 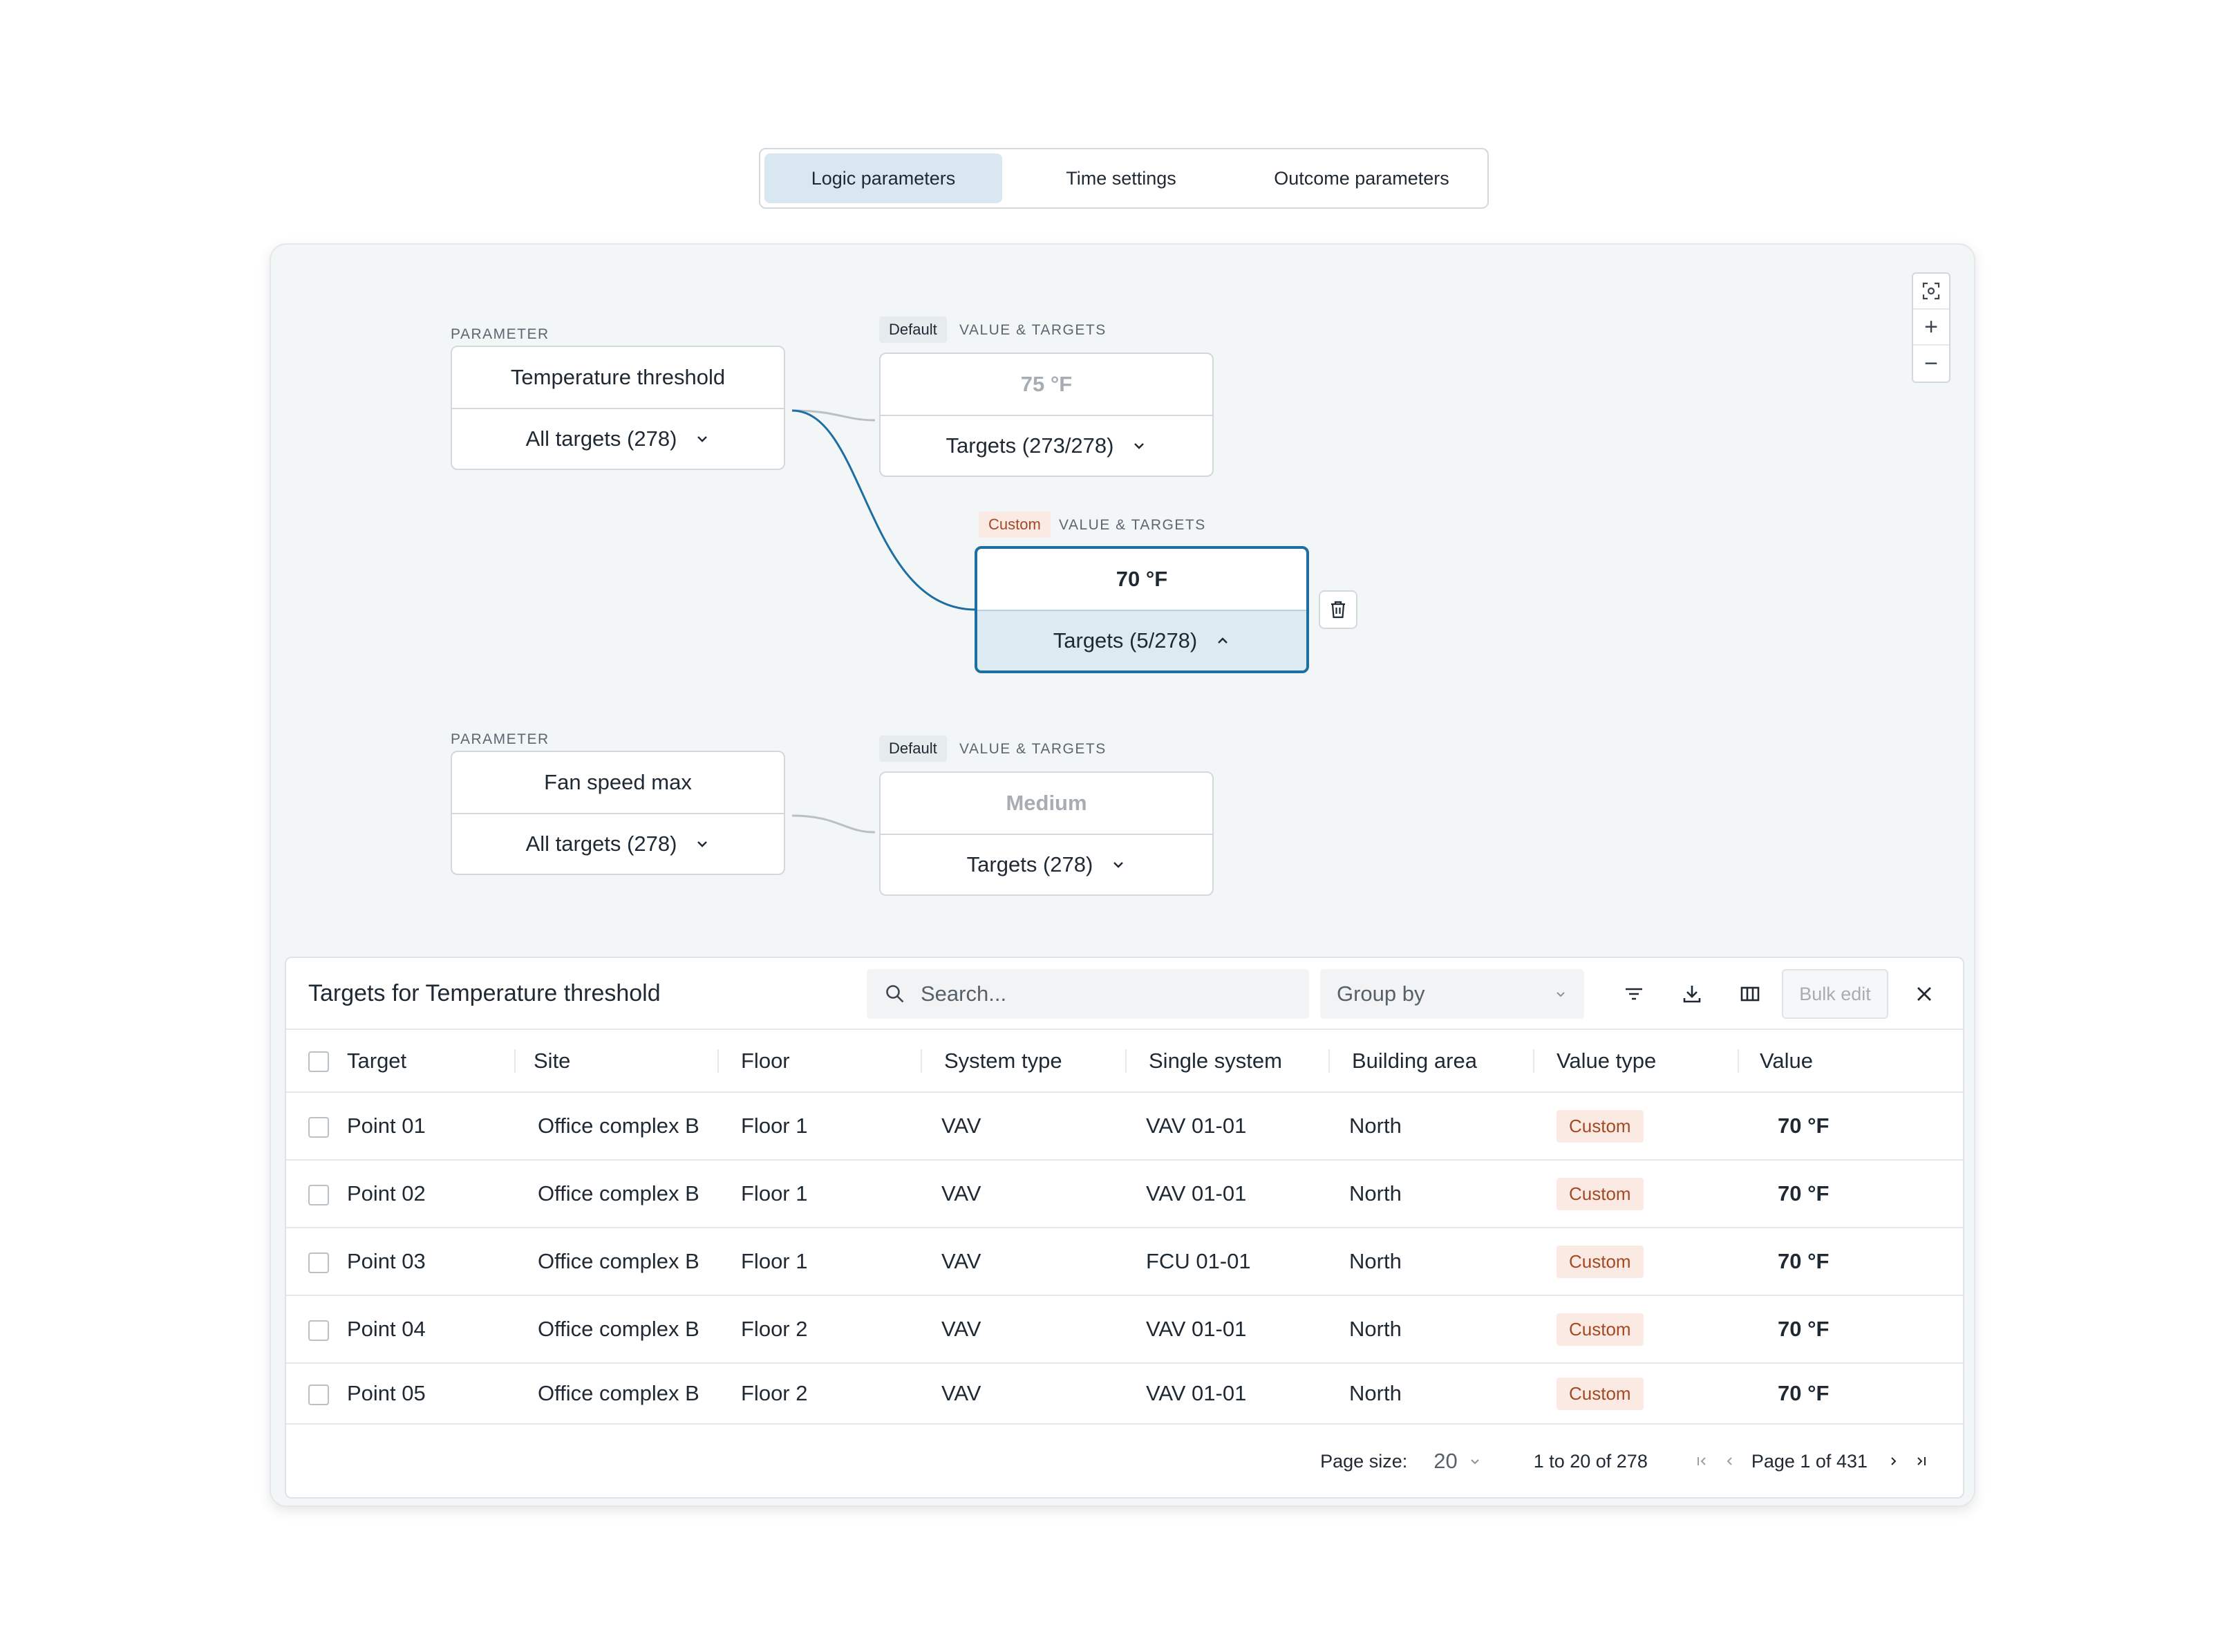 What do you see at coordinates (1125, 640) in the screenshot?
I see `targets-label: Targets (5/278)` at bounding box center [1125, 640].